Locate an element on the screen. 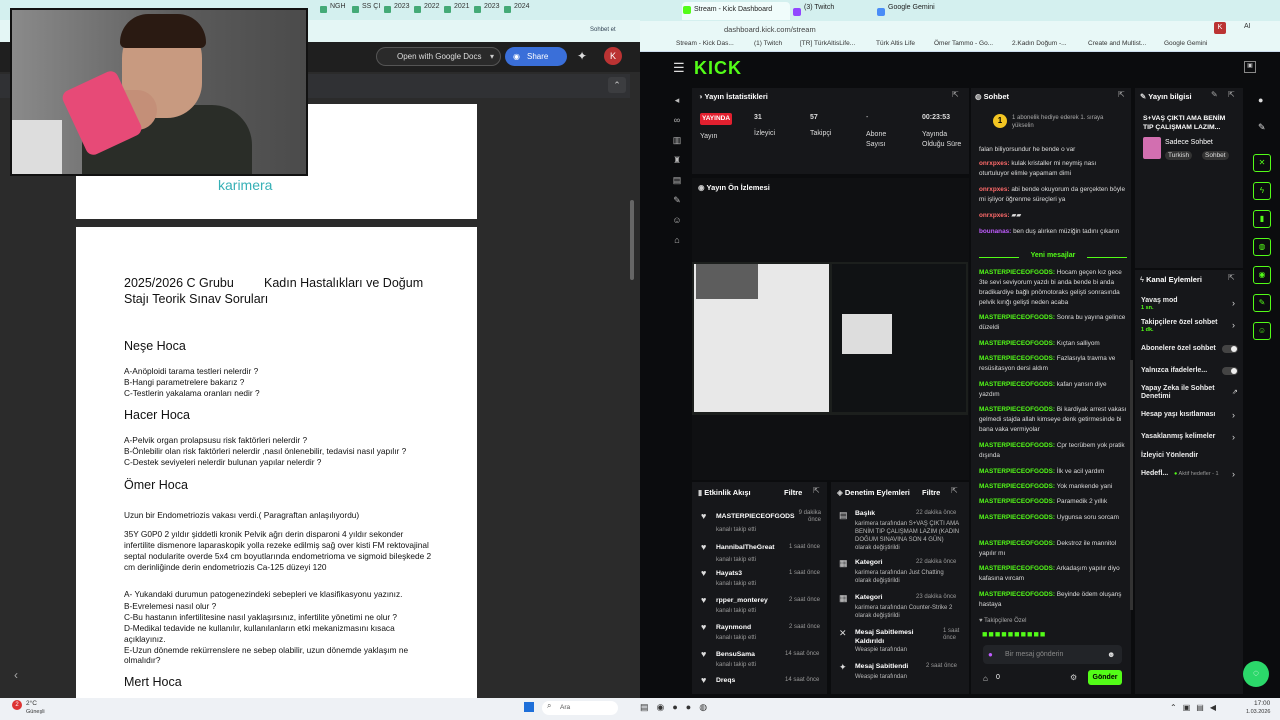 The width and height of the screenshot is (1280, 720). chat-settings-icon: ⚙ is located at coordinates (1073, 677).